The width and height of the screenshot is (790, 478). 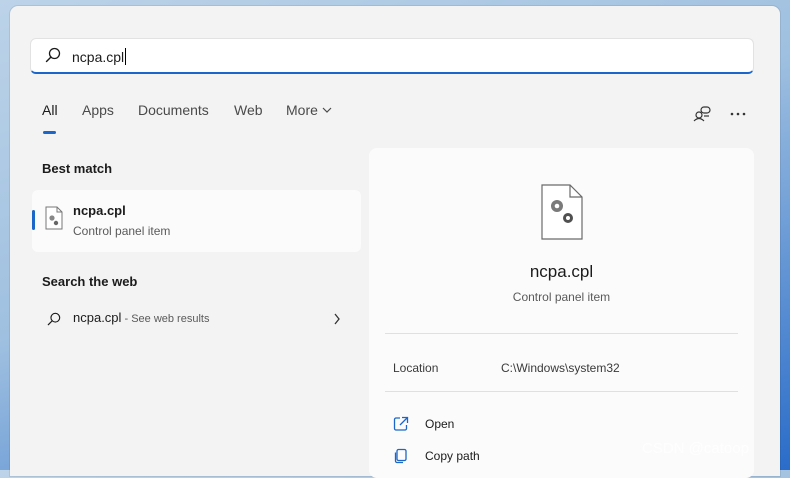 I want to click on web-result-item: ncpa.cpl - See web results, so click(x=196, y=319).